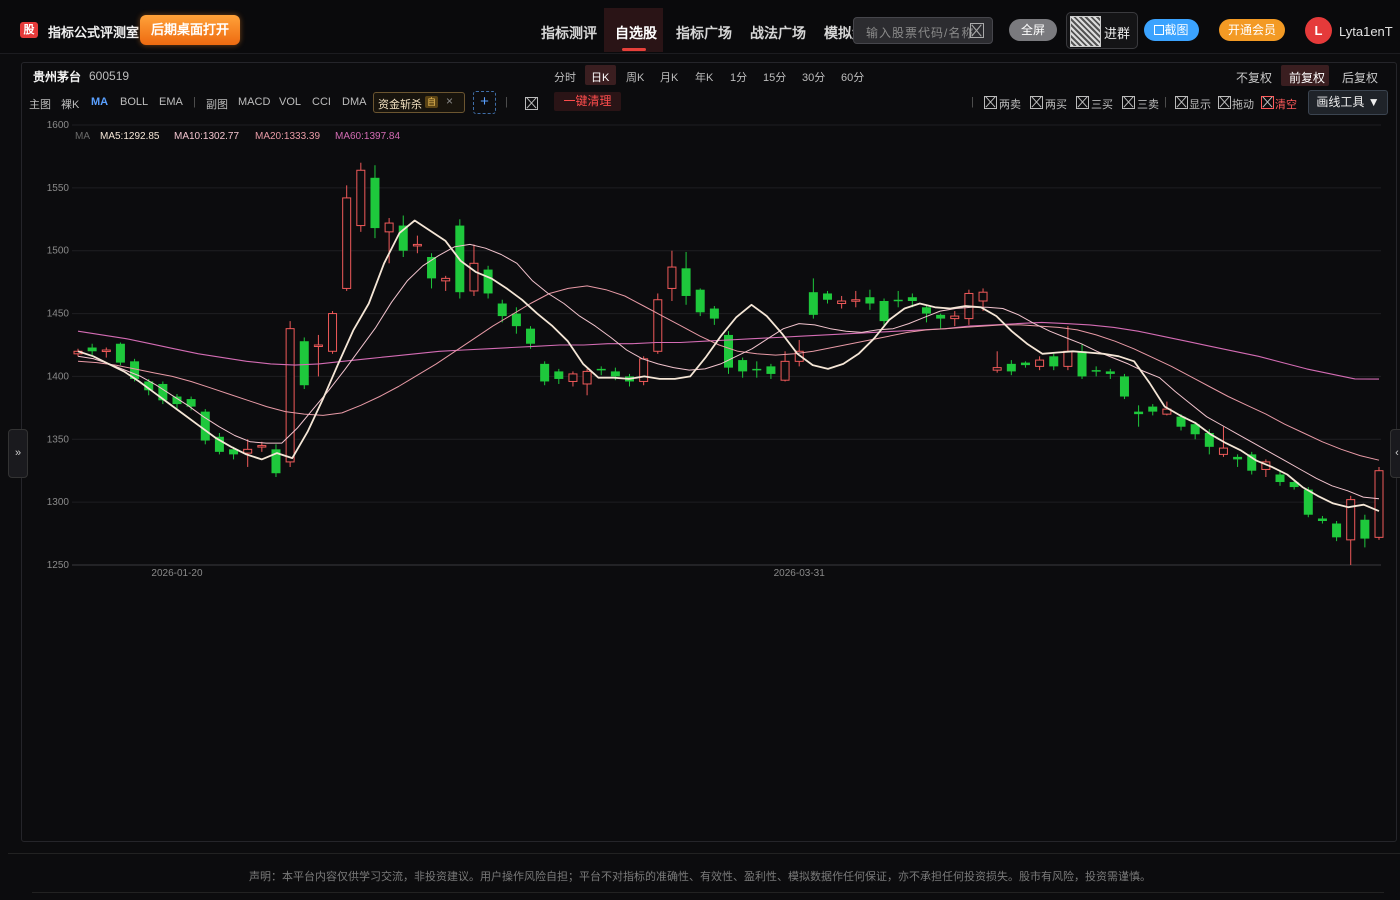 This screenshot has width=1400, height=900. What do you see at coordinates (367, 136) in the screenshot?
I see `ma-legend-item: MA60:1397.84` at bounding box center [367, 136].